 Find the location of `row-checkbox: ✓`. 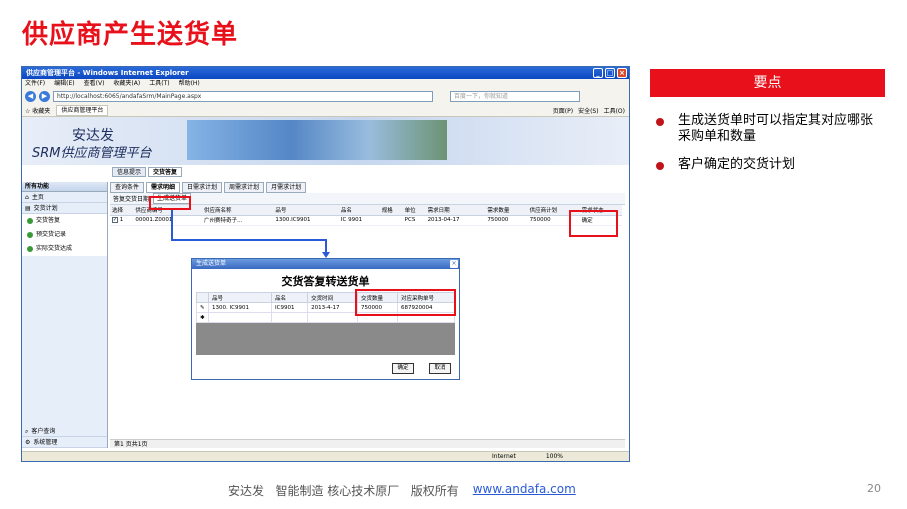

row-checkbox: ✓ is located at coordinates (115, 220).